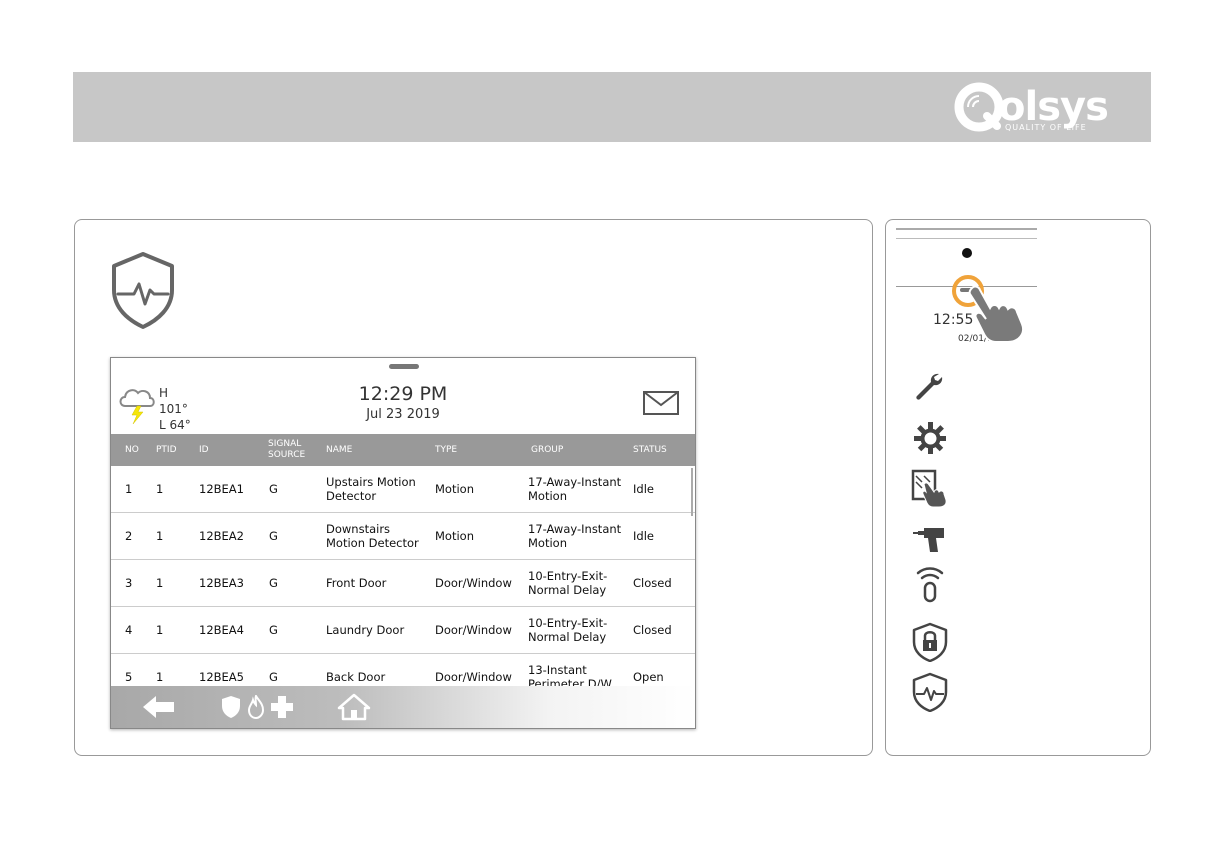 The image size is (1224, 864). I want to click on mail-icon, so click(661, 403).